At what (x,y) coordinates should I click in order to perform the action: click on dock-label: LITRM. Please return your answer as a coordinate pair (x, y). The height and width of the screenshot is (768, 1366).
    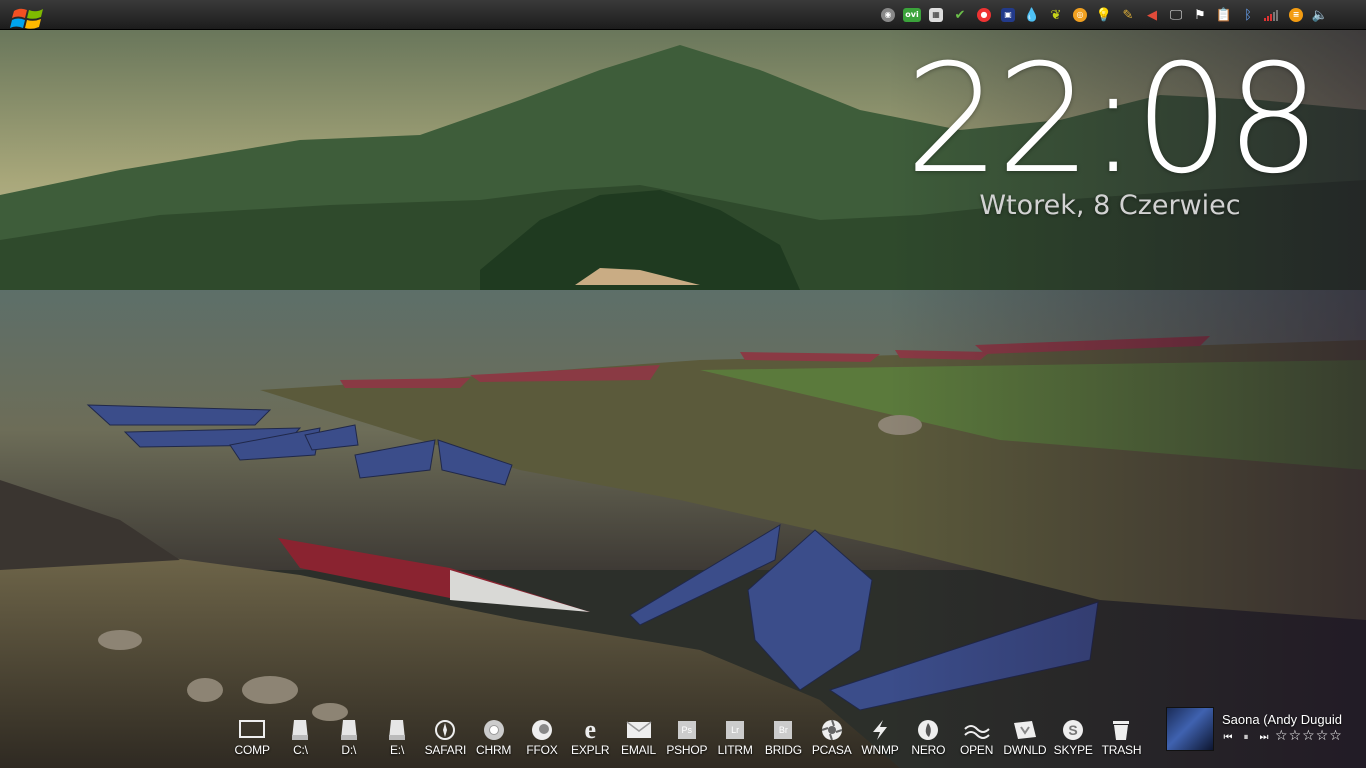
    Looking at the image, I should click on (735, 750).